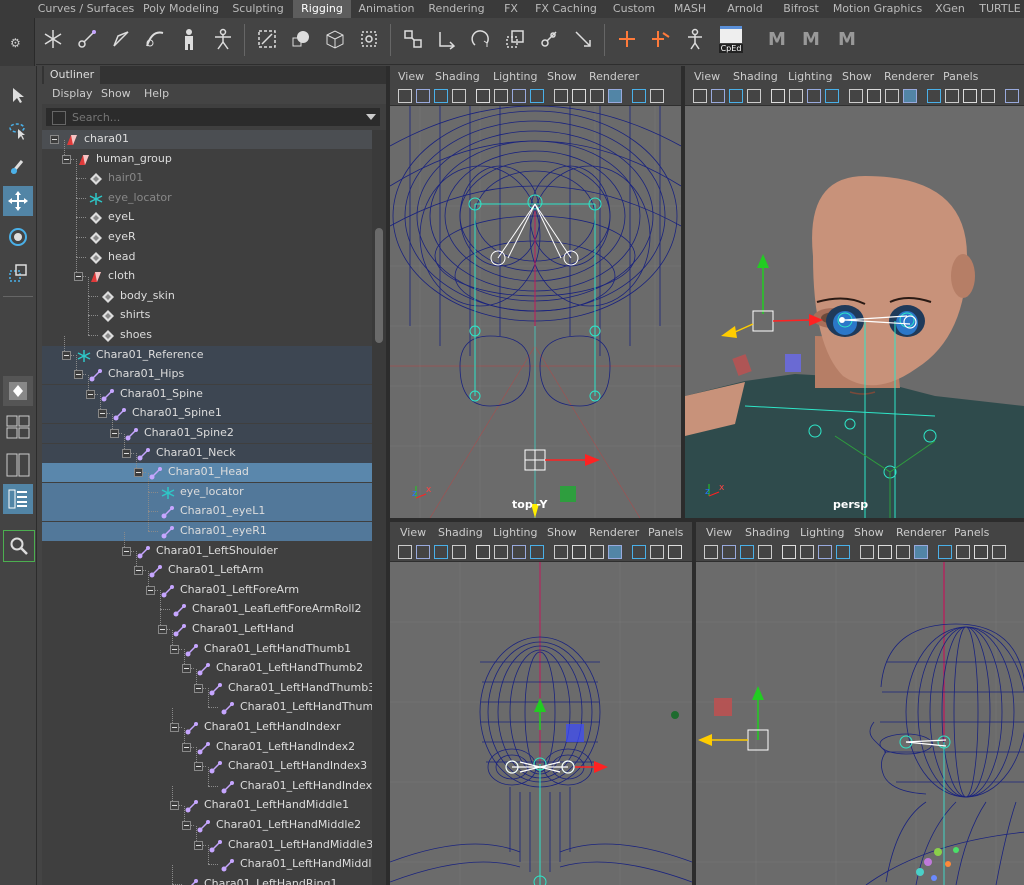 The image size is (1024, 885). Describe the element at coordinates (72, 93) in the screenshot. I see `menu-display: Display` at that location.